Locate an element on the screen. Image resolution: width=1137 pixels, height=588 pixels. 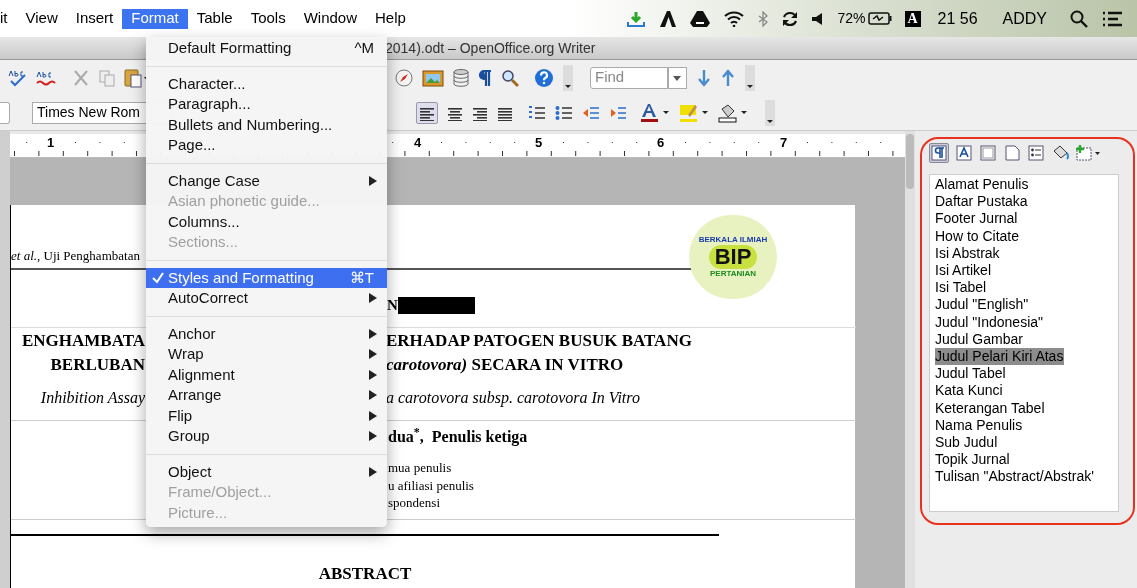
affiliation-text: mua penulis is located at coordinates (420, 468).